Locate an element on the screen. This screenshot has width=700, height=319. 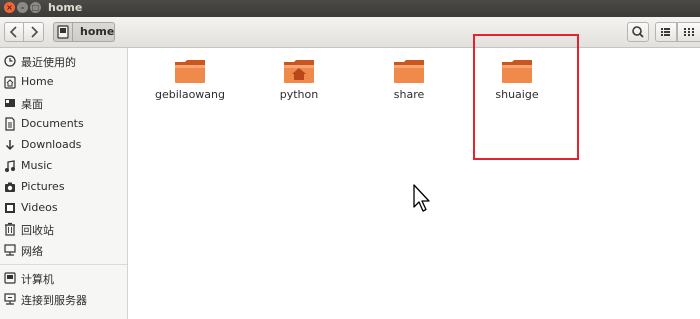
file-item-gebilaowang: gebilaowang is located at coordinates (190, 75).